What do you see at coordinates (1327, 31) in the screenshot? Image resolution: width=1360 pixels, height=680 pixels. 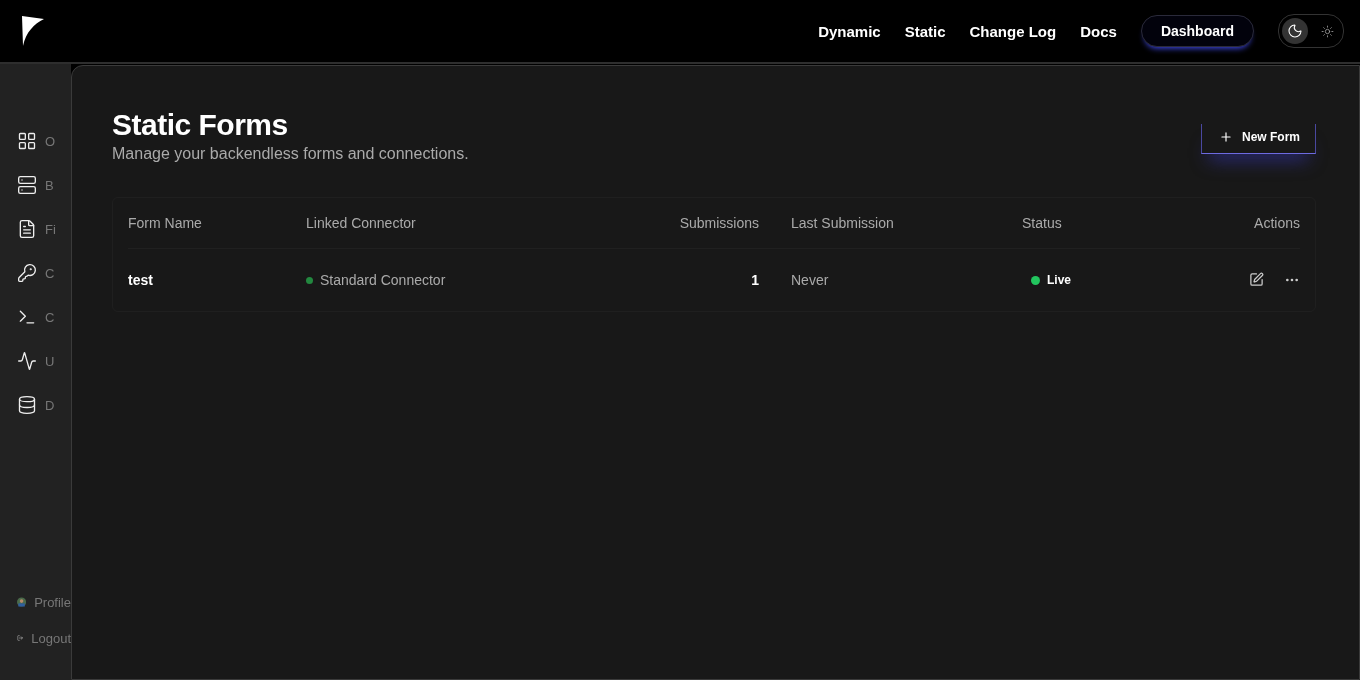 I see `sun-icon` at bounding box center [1327, 31].